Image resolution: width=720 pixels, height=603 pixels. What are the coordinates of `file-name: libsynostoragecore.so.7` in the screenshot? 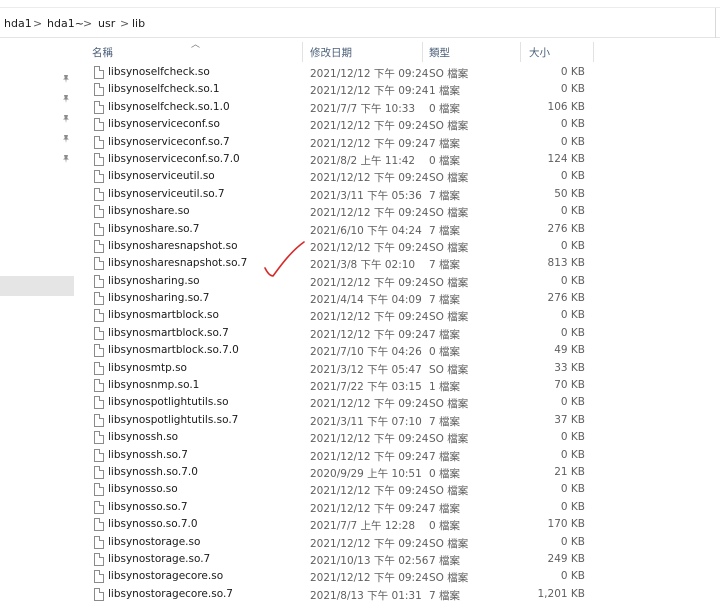 It's located at (170, 593).